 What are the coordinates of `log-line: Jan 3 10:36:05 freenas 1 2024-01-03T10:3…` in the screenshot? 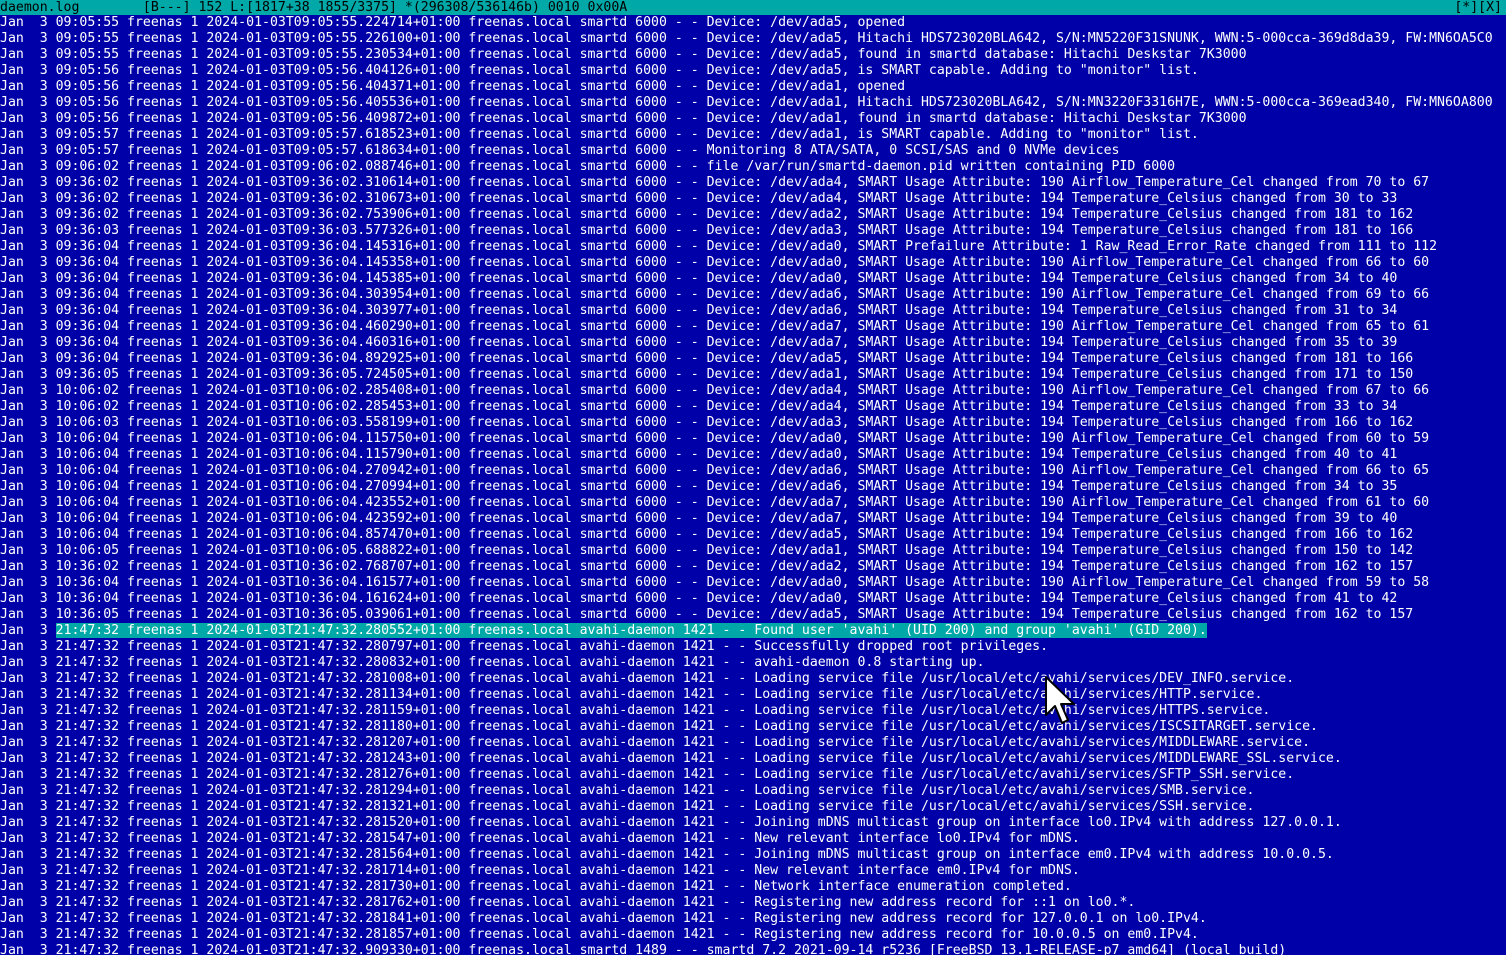 It's located at (753, 615).